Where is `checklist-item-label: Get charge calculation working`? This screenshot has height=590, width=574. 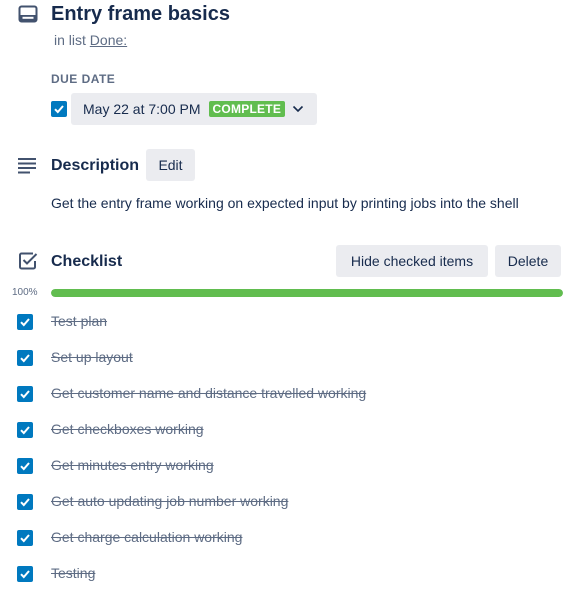 checklist-item-label: Get charge calculation working is located at coordinates (146, 537).